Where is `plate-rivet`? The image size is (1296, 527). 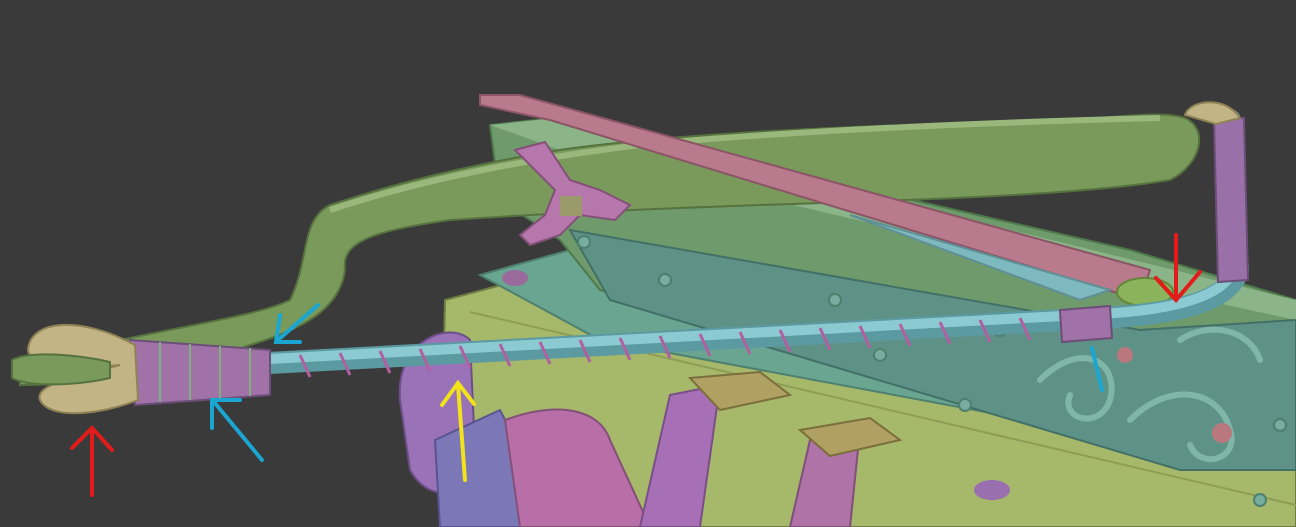
plate-rivet is located at coordinates (515, 278).